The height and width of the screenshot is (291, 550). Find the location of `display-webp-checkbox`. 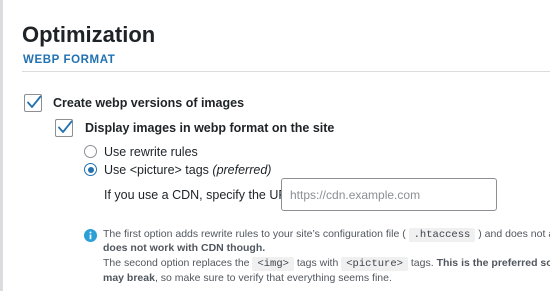

display-webp-checkbox is located at coordinates (64, 128).